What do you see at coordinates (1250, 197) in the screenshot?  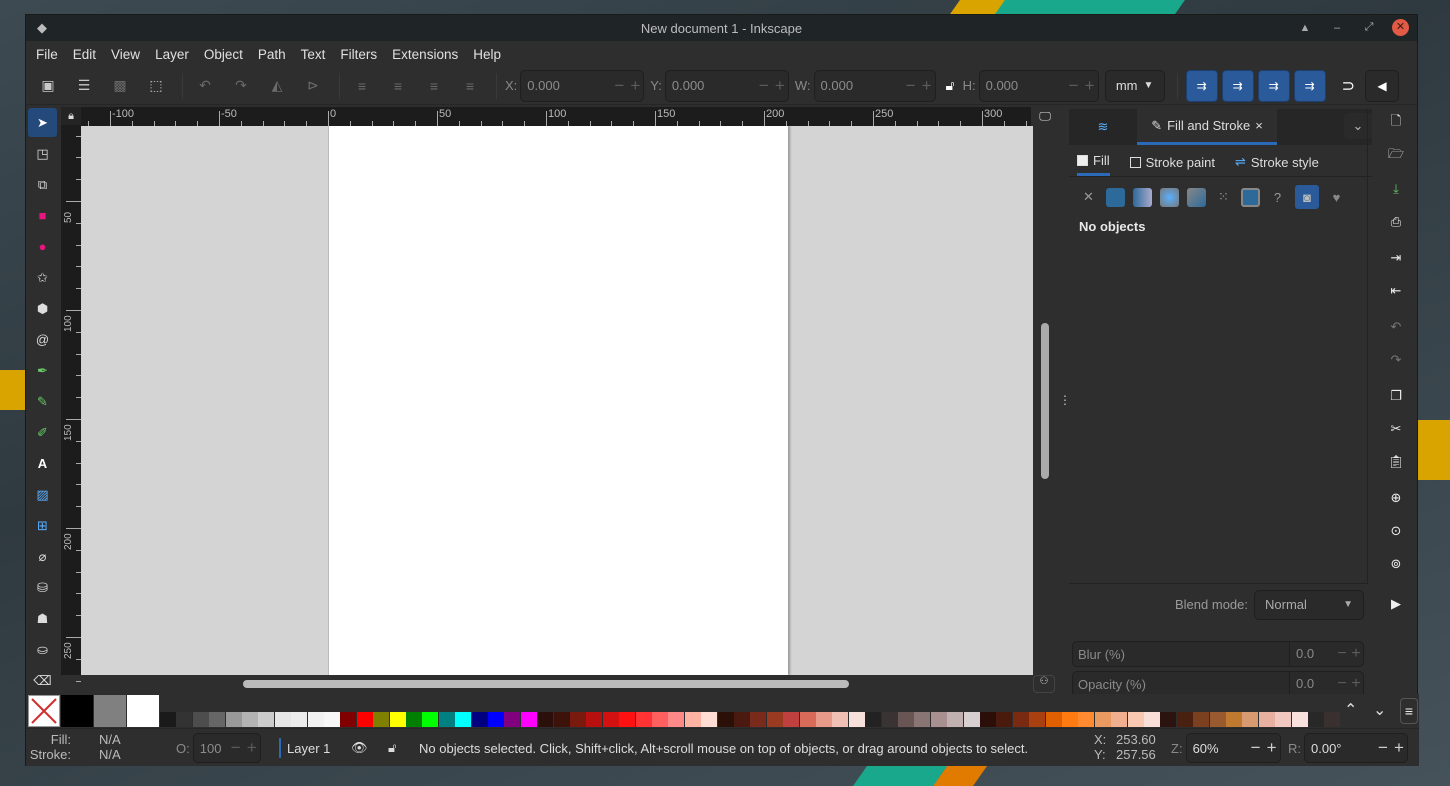 I see `swatch-icon` at bounding box center [1250, 197].